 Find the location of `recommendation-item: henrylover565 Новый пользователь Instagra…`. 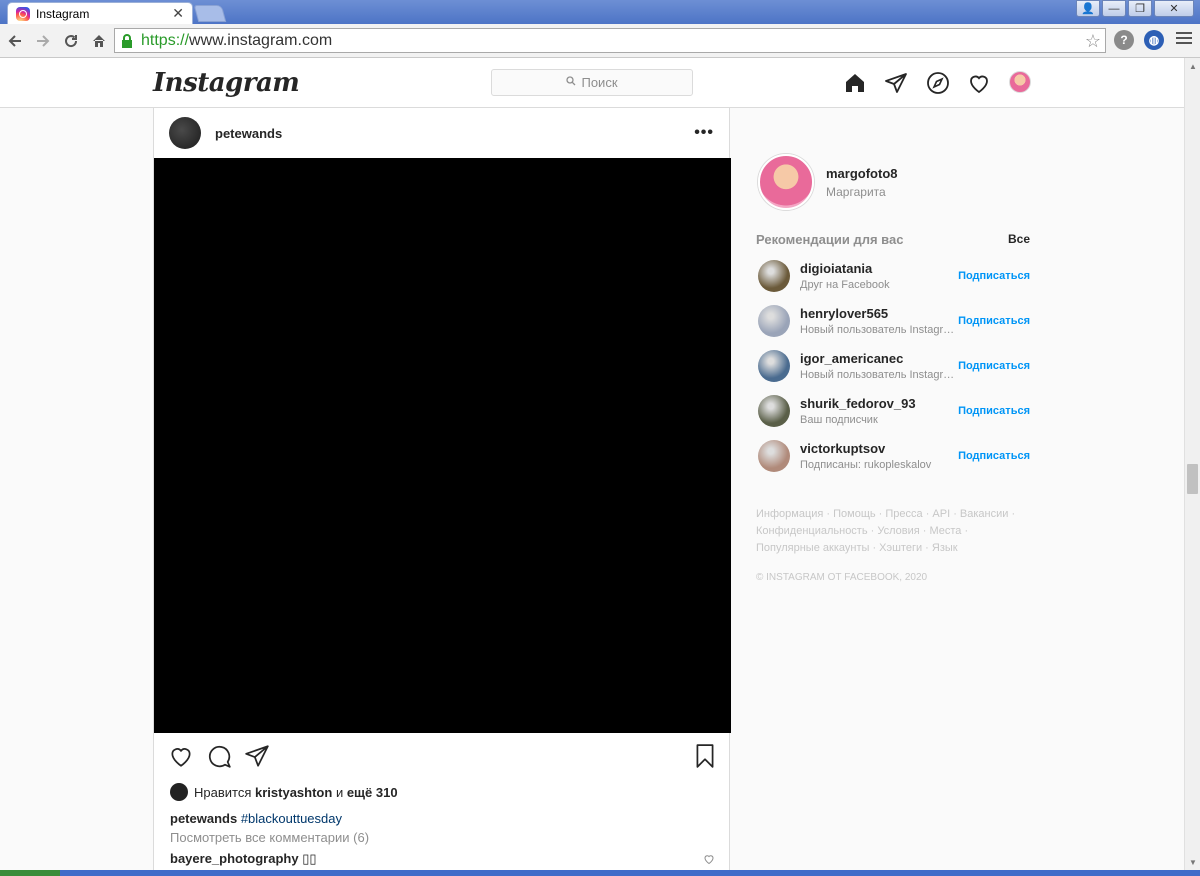

recommendation-item: henrylover565 Новый пользователь Instagra… is located at coordinates (893, 321).